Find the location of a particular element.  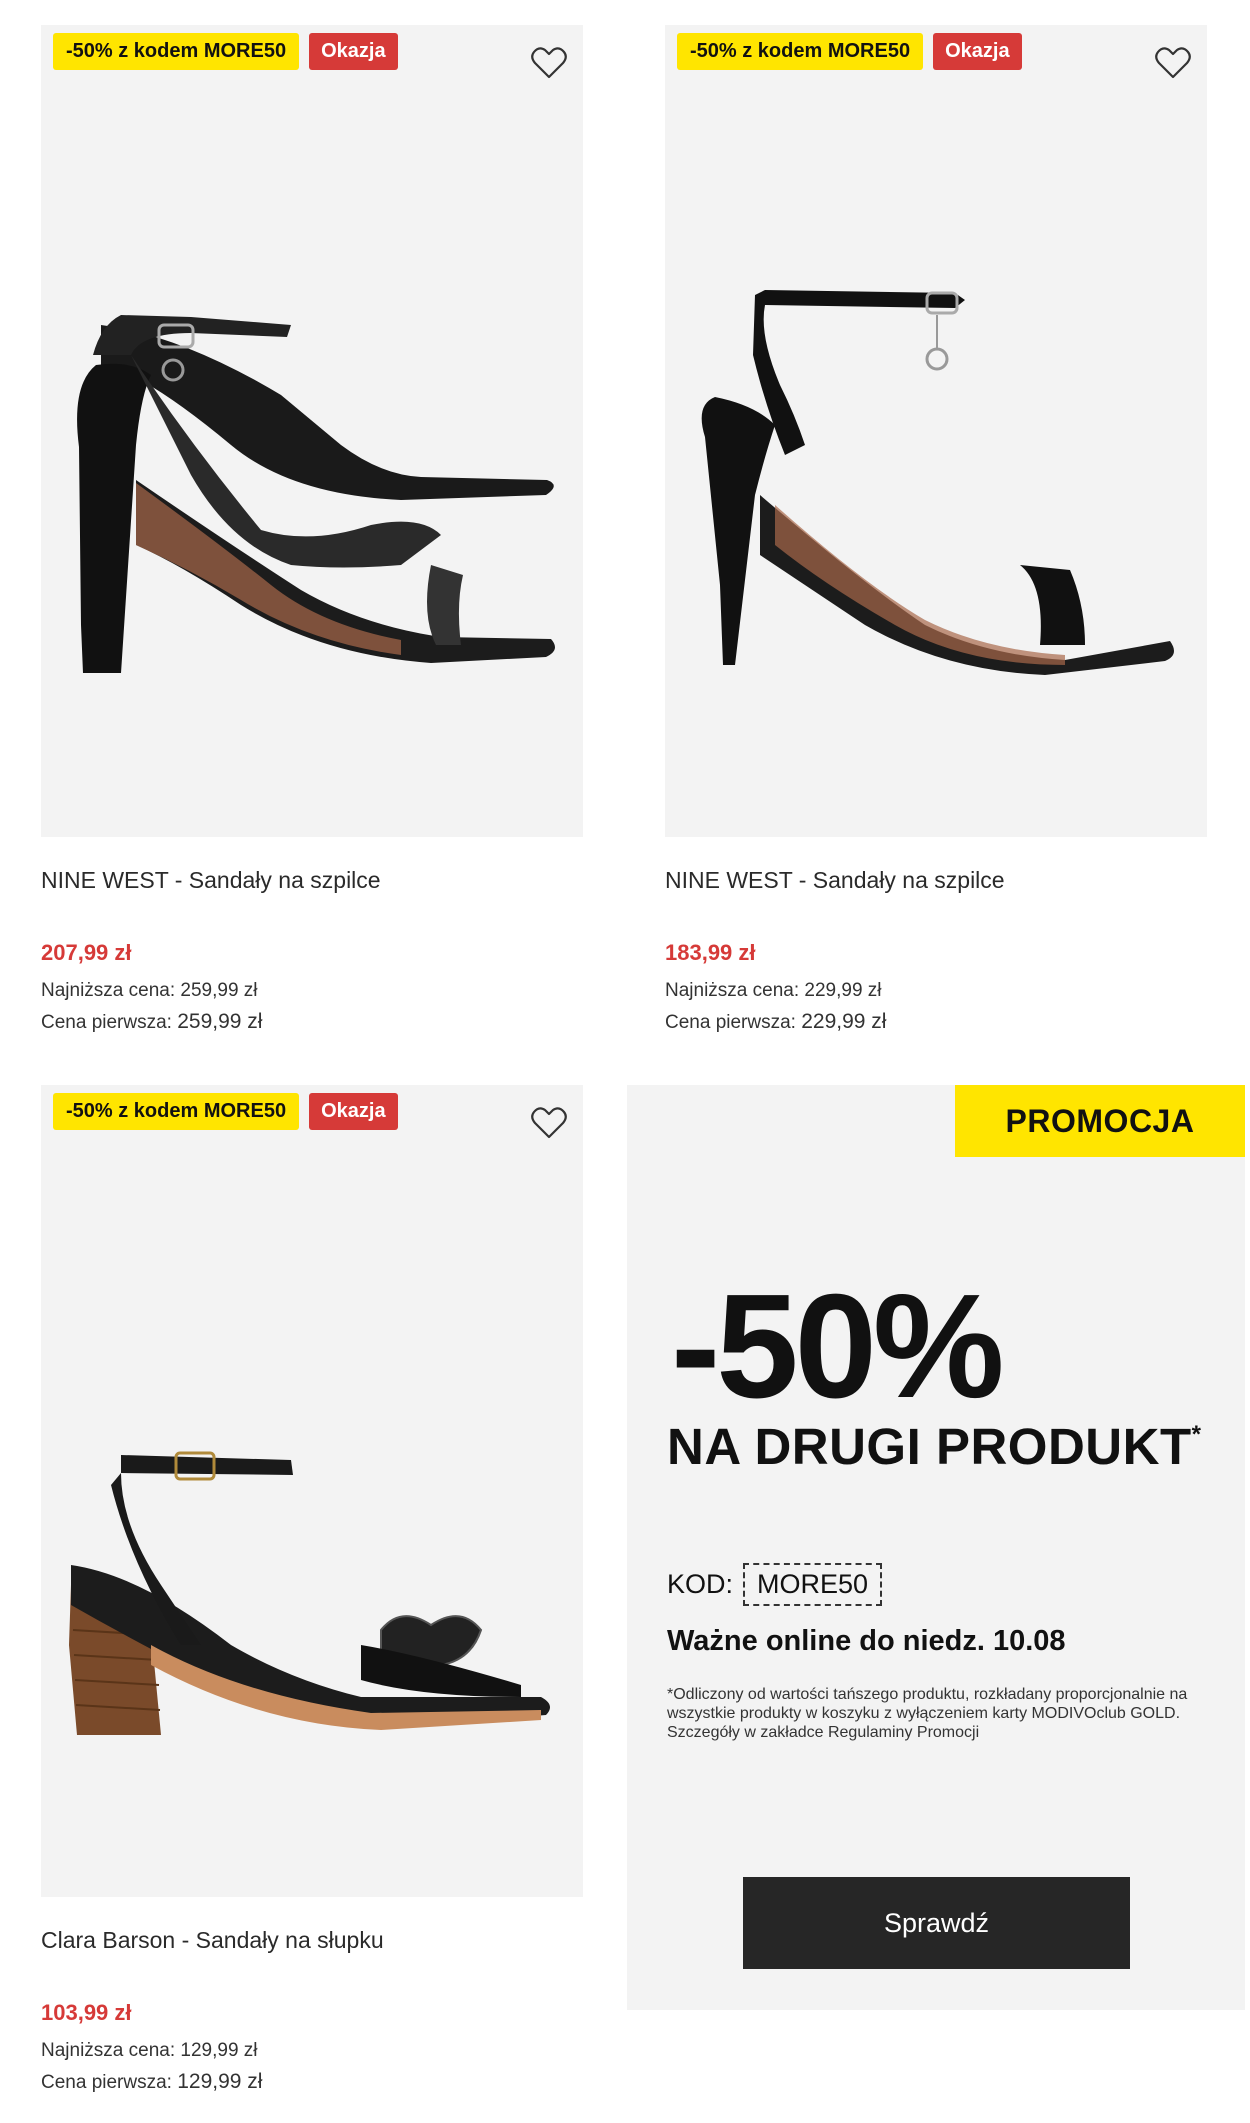

sandal-stiletto-strappy-image is located at coordinates (316, 494).